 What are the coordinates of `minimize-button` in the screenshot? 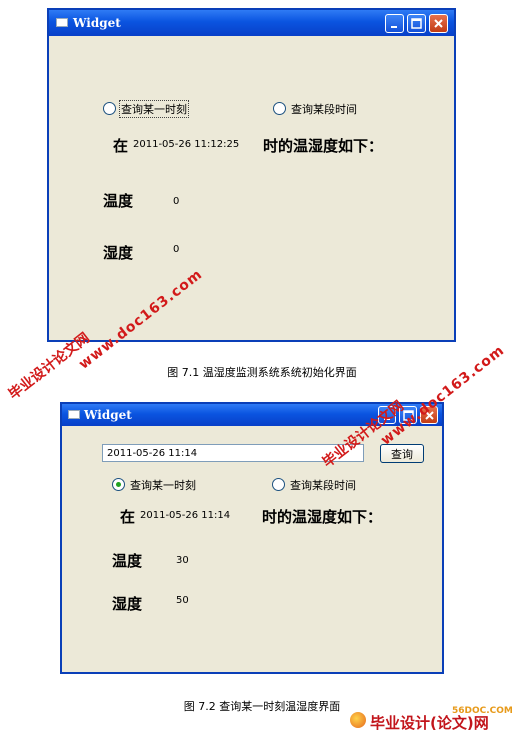 It's located at (394, 23).